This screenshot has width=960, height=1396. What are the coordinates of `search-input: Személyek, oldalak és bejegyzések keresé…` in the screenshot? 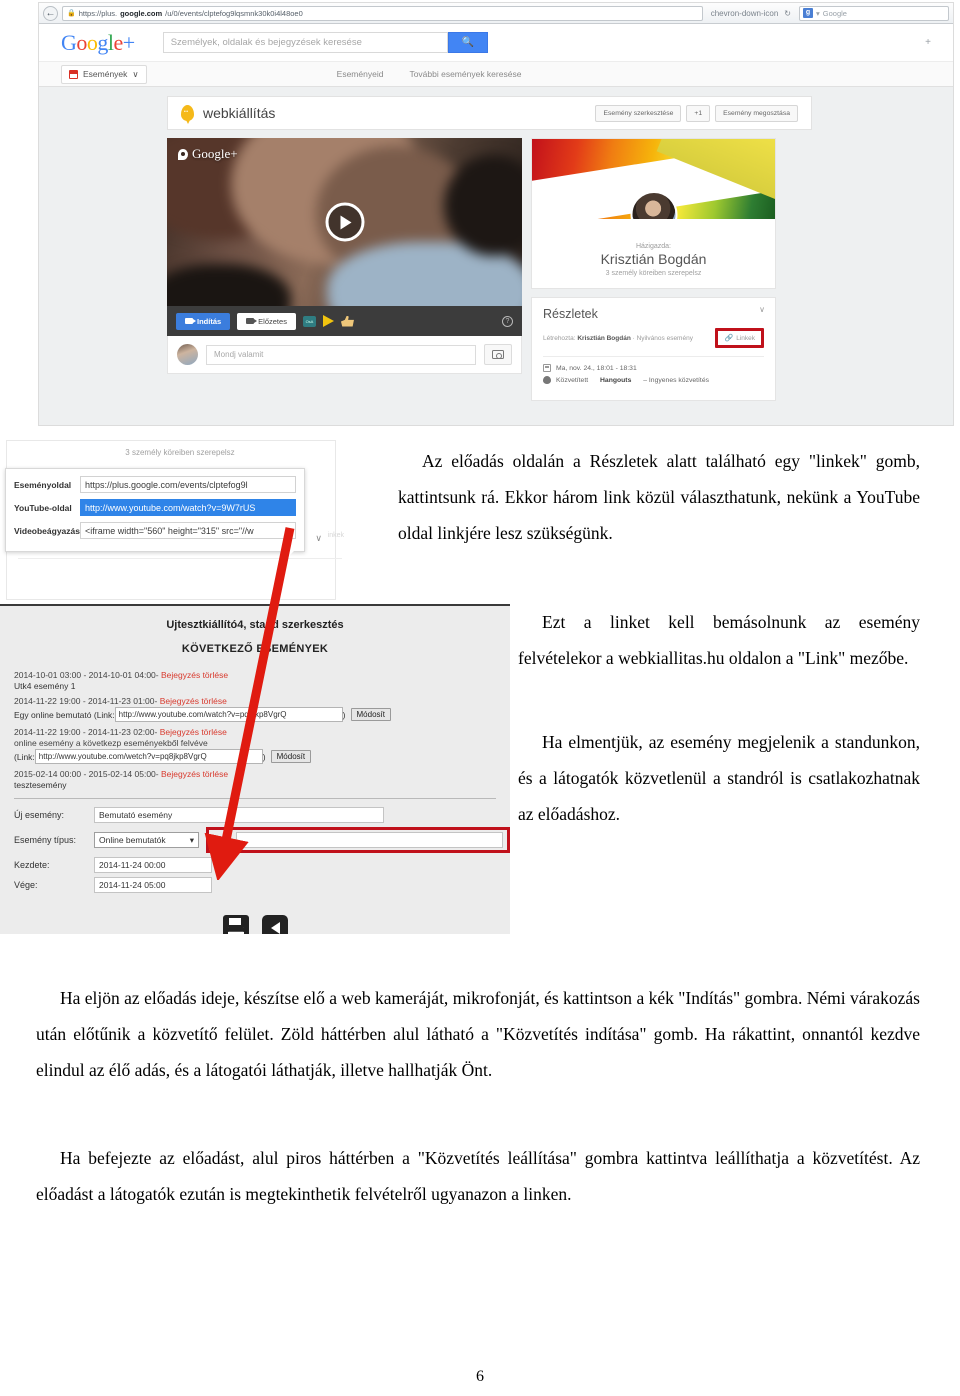 It's located at (305, 42).